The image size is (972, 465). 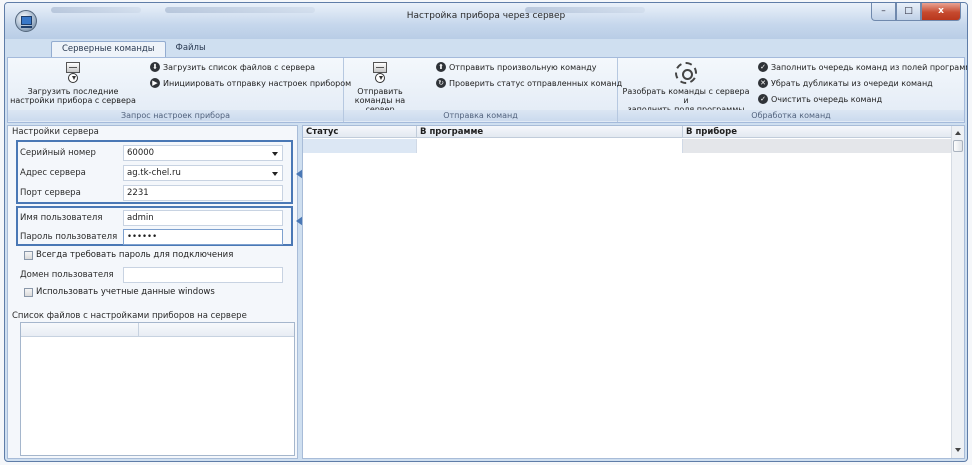 I want to click on arrow-up-icon: ⬆, so click(x=441, y=67).